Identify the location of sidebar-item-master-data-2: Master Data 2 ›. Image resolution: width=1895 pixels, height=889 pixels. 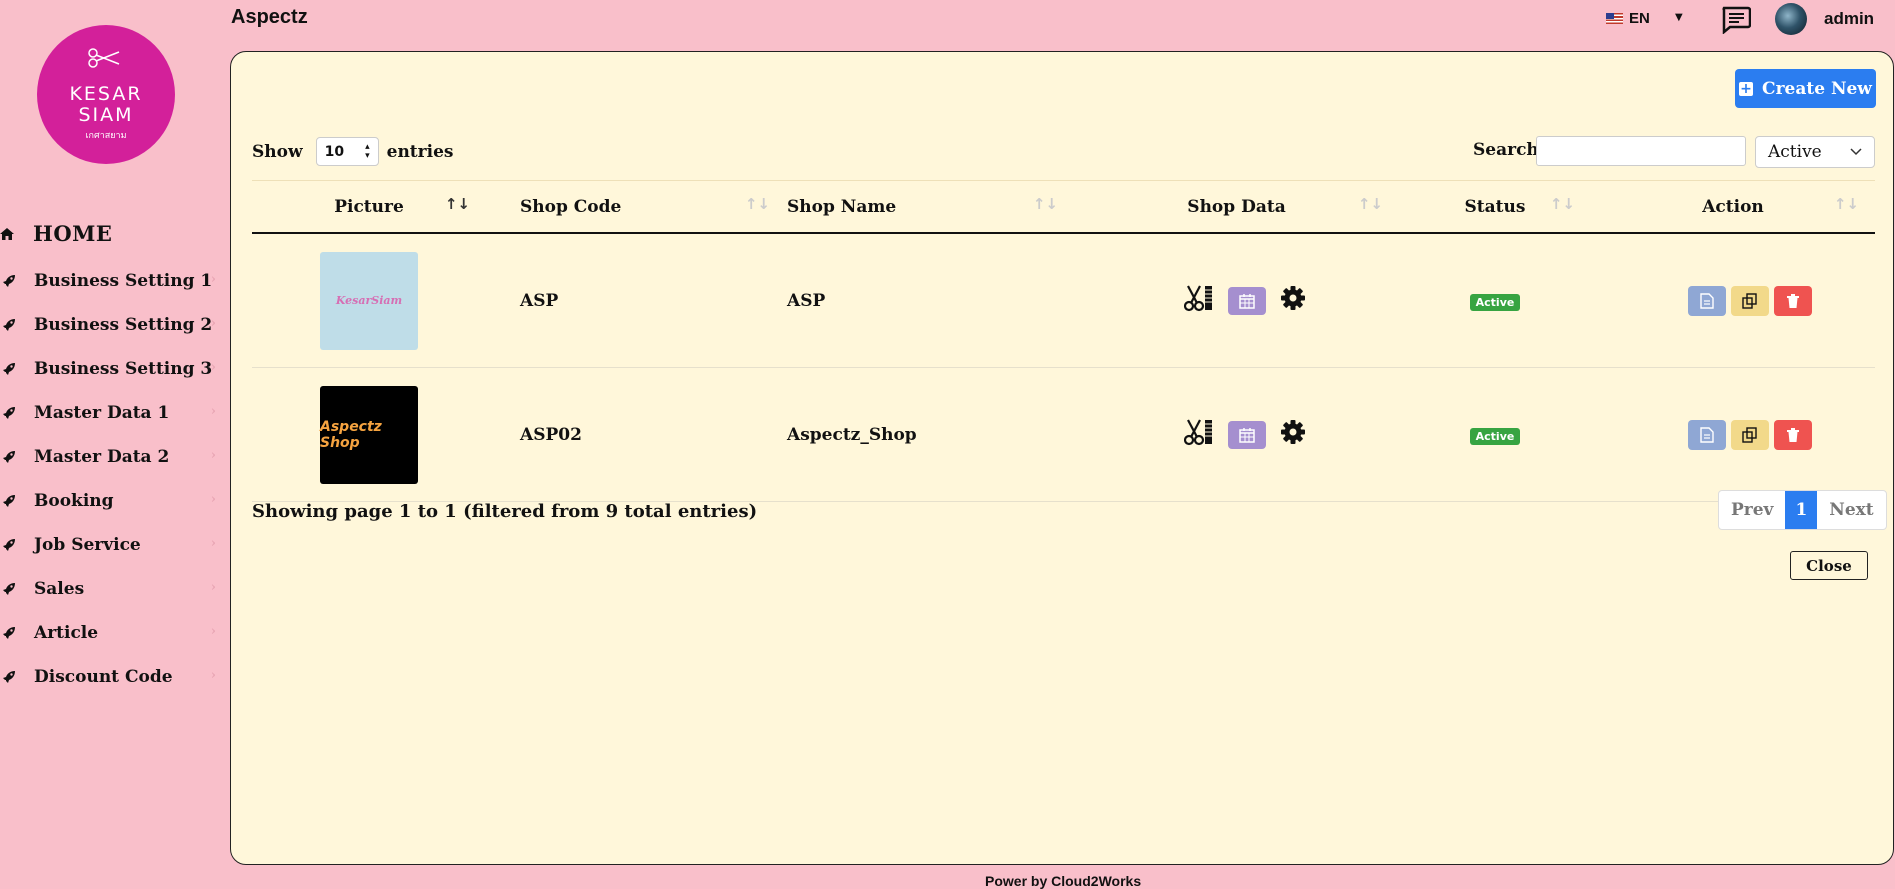
(114, 457).